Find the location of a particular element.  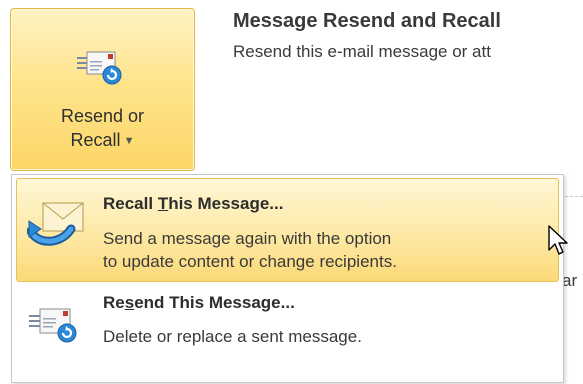

group-title: Message Resend and Recall is located at coordinates (367, 21).